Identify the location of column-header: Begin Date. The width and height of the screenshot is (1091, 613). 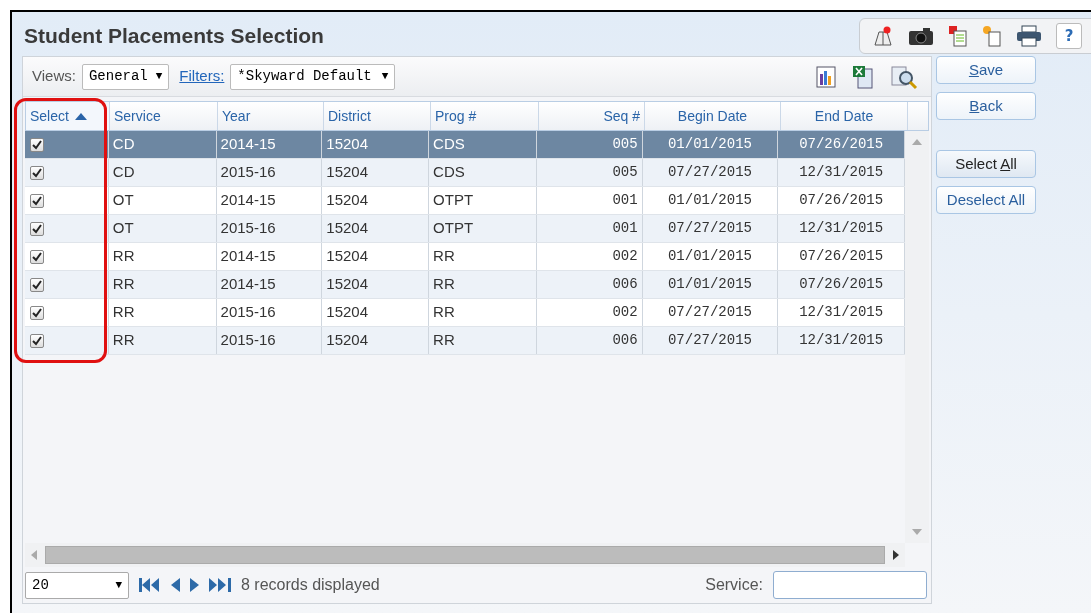
(713, 116).